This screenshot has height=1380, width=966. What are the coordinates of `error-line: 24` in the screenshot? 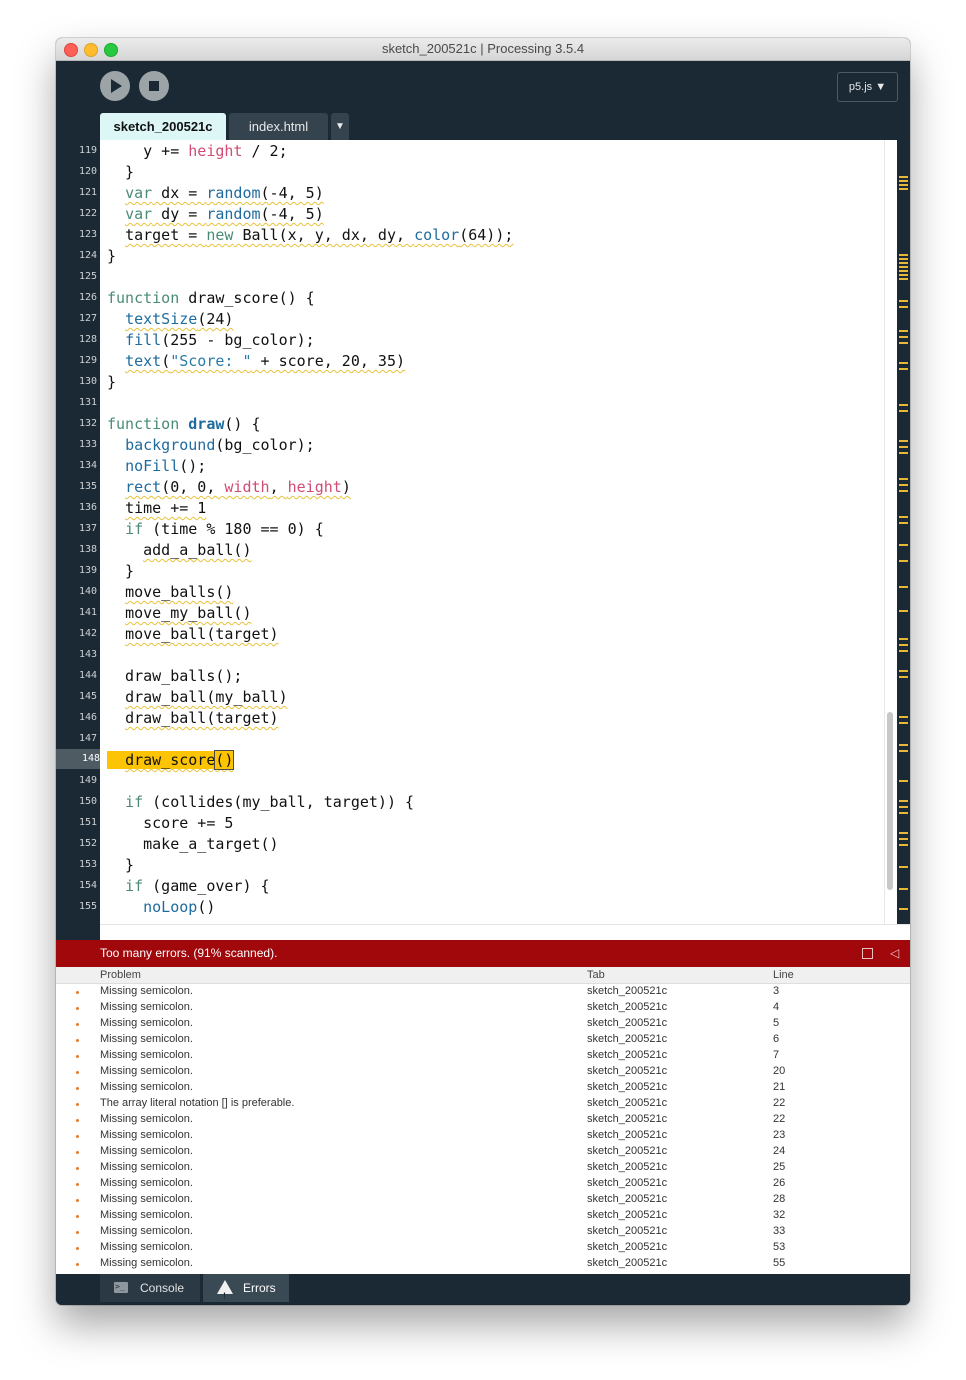 It's located at (779, 1151).